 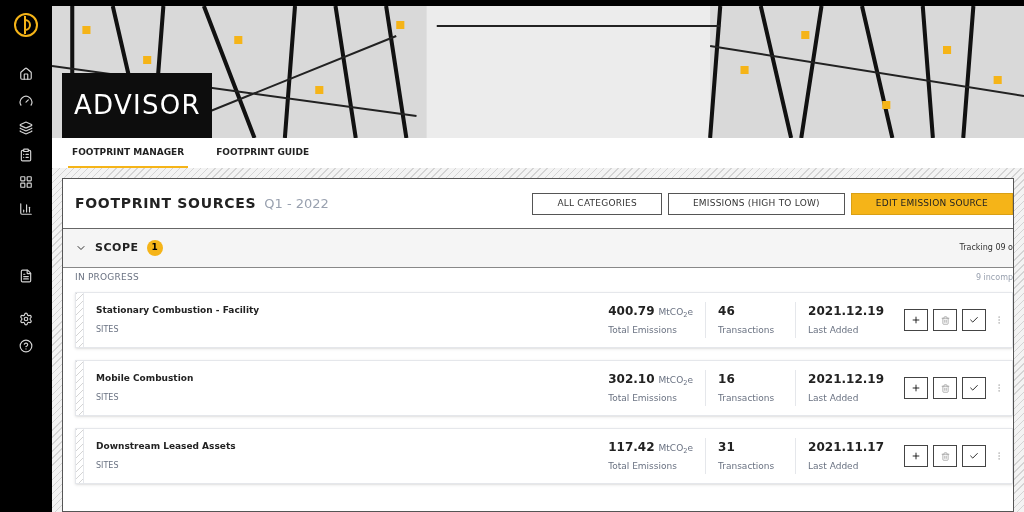 I want to click on incomplete-count: 9 incomp, so click(x=994, y=278).